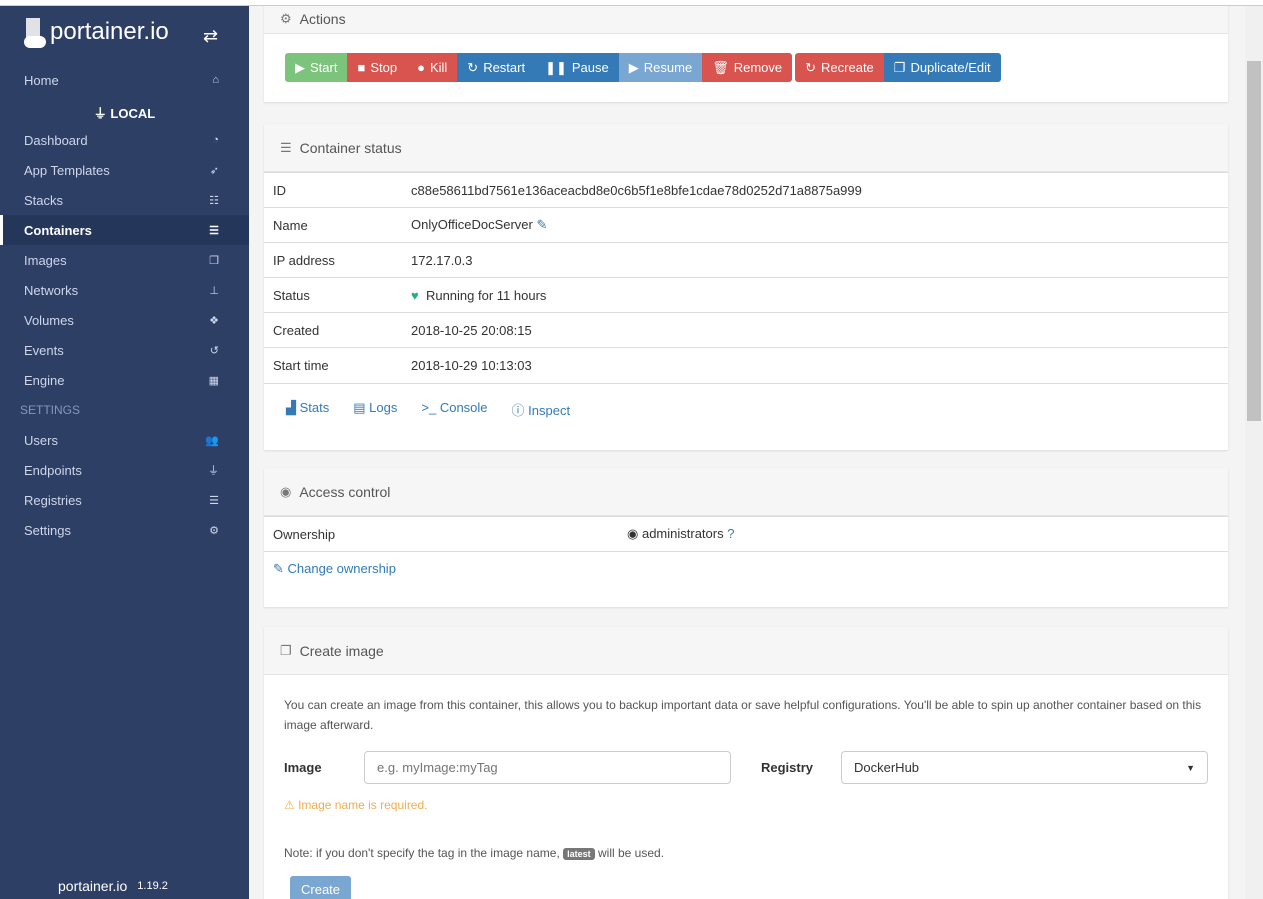 Image resolution: width=1263 pixels, height=899 pixels. Describe the element at coordinates (350, 147) in the screenshot. I see `panel-title: Container status` at that location.